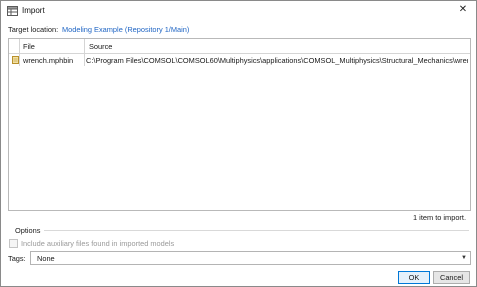 The width and height of the screenshot is (477, 287). I want to click on file-cell: wrench.mphbin, so click(48, 60).